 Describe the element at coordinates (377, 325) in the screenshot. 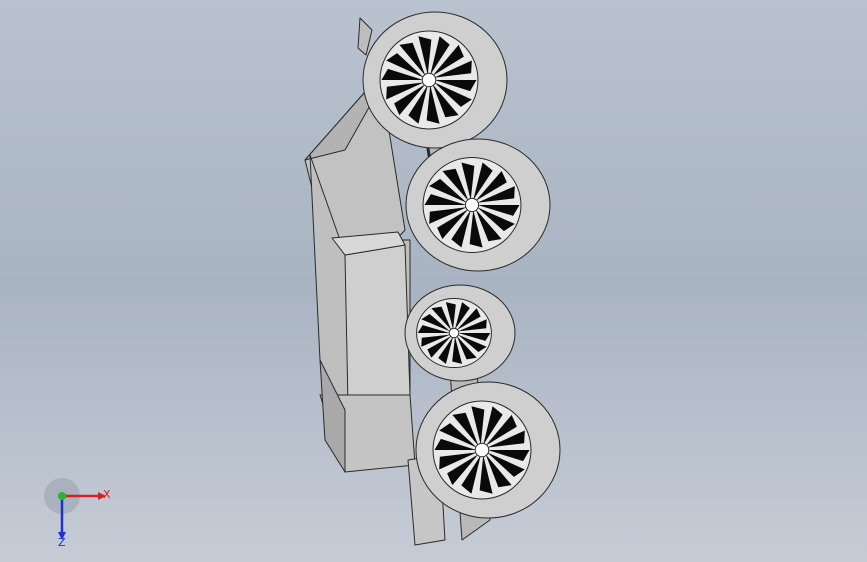

I see `battery-box` at that location.